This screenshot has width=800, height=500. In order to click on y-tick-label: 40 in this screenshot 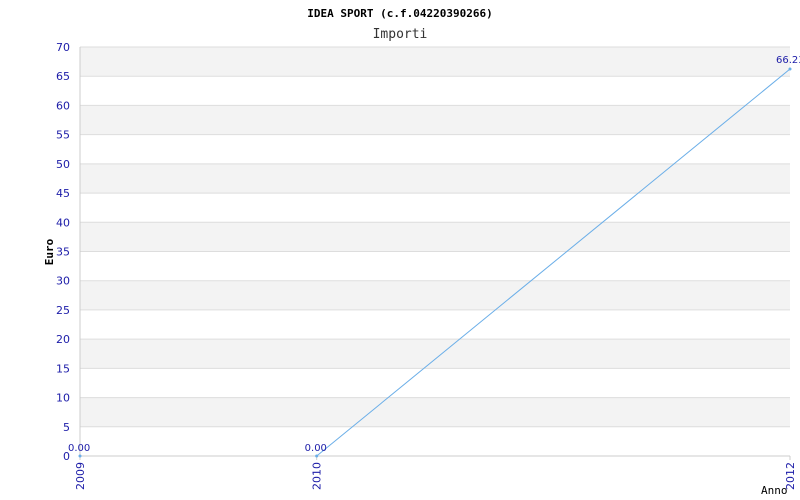, I will do `click(63, 222)`.